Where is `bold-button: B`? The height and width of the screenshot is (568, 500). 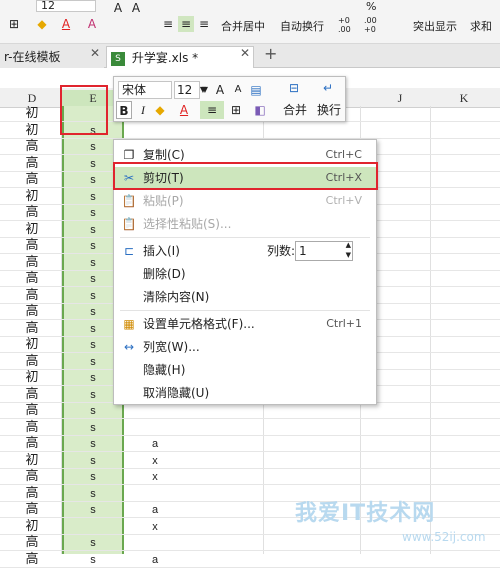
bold-button: B is located at coordinates (124, 110).